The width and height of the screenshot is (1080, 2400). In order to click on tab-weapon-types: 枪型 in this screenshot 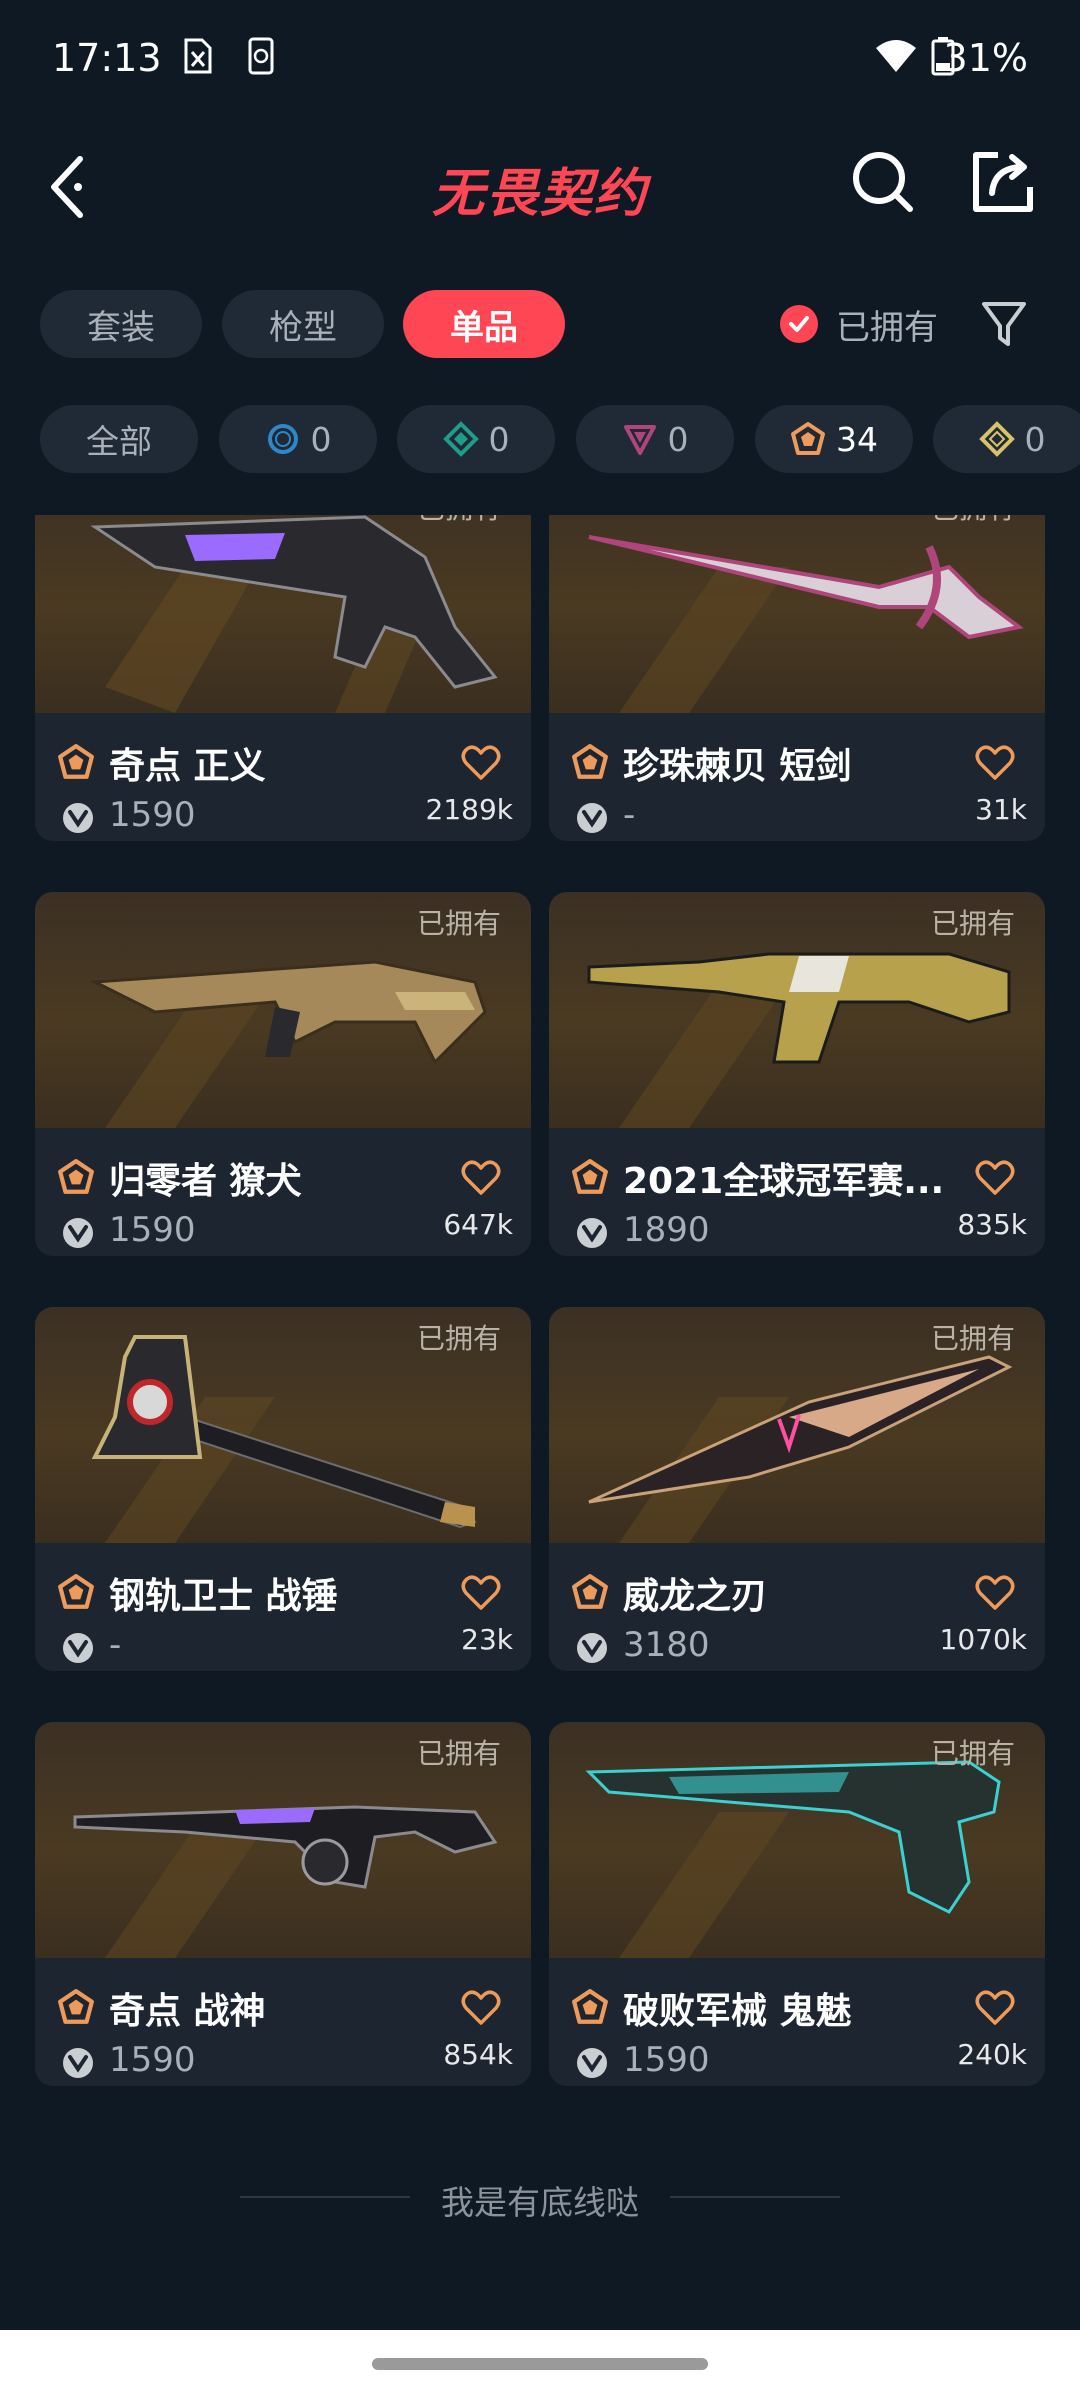, I will do `click(303, 324)`.